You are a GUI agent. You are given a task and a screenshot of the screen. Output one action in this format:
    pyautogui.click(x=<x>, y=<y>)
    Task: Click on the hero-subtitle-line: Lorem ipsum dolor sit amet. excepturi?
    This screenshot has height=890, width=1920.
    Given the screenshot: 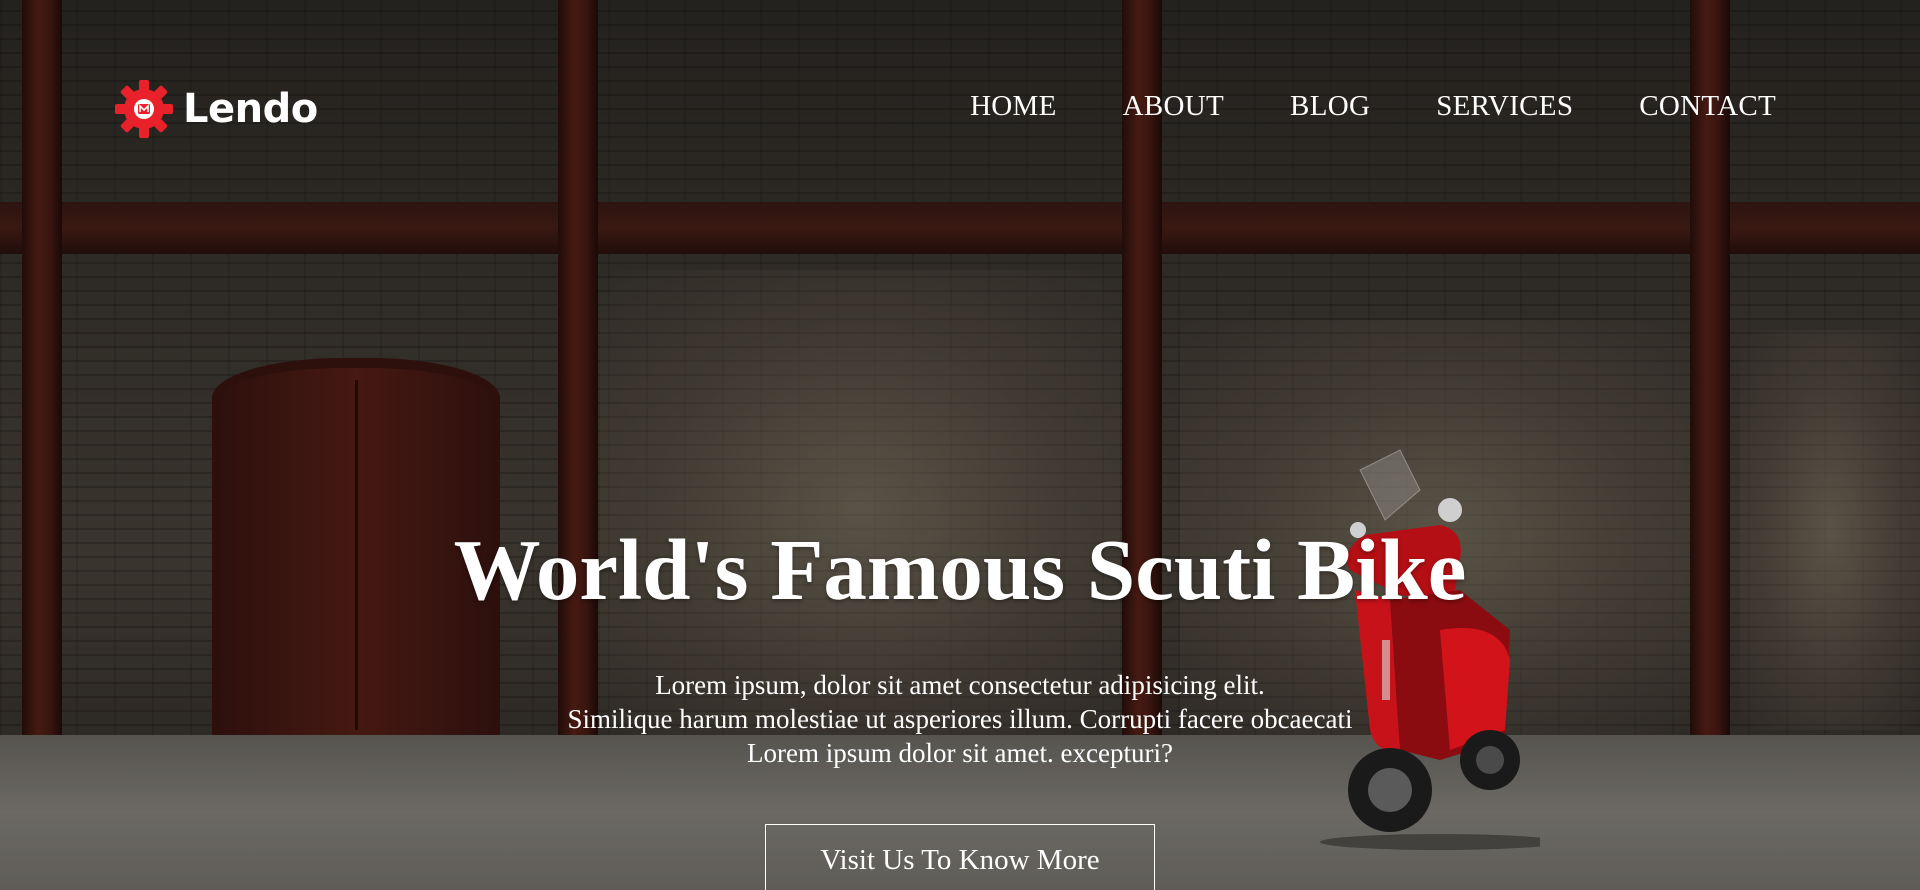 What is the action you would take?
    pyautogui.click(x=960, y=753)
    